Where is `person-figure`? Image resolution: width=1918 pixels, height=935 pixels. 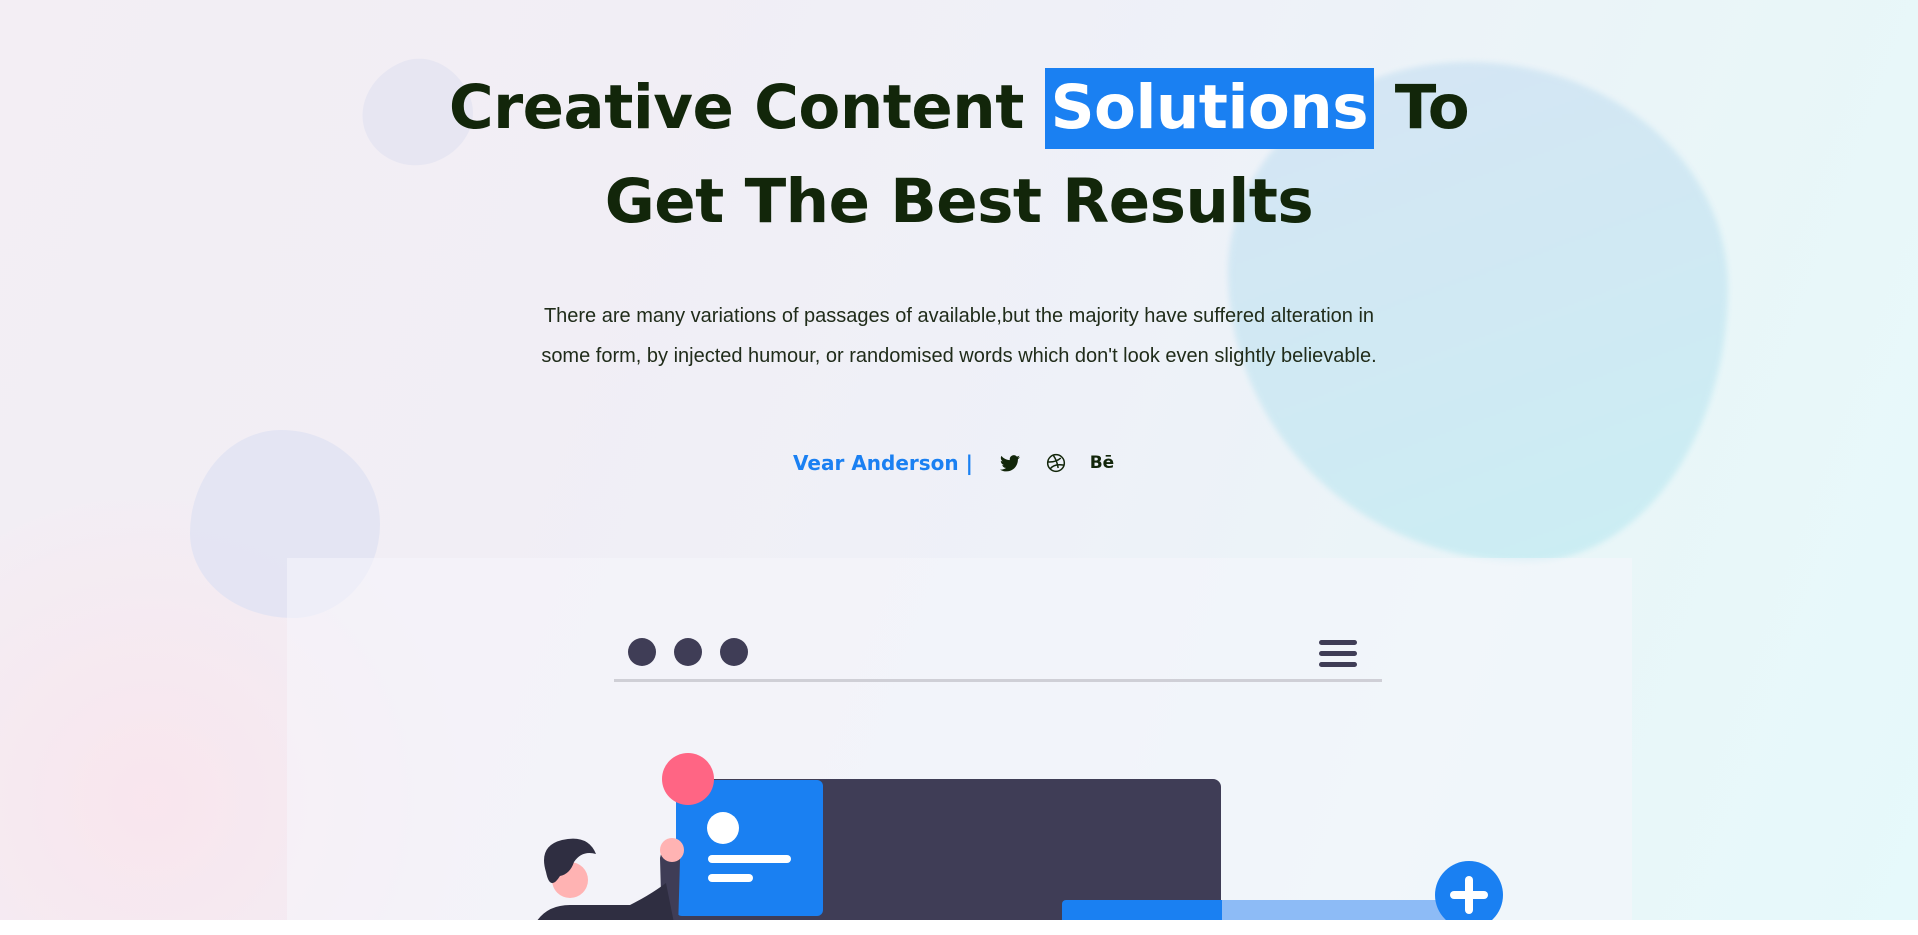 person-figure is located at coordinates (610, 879).